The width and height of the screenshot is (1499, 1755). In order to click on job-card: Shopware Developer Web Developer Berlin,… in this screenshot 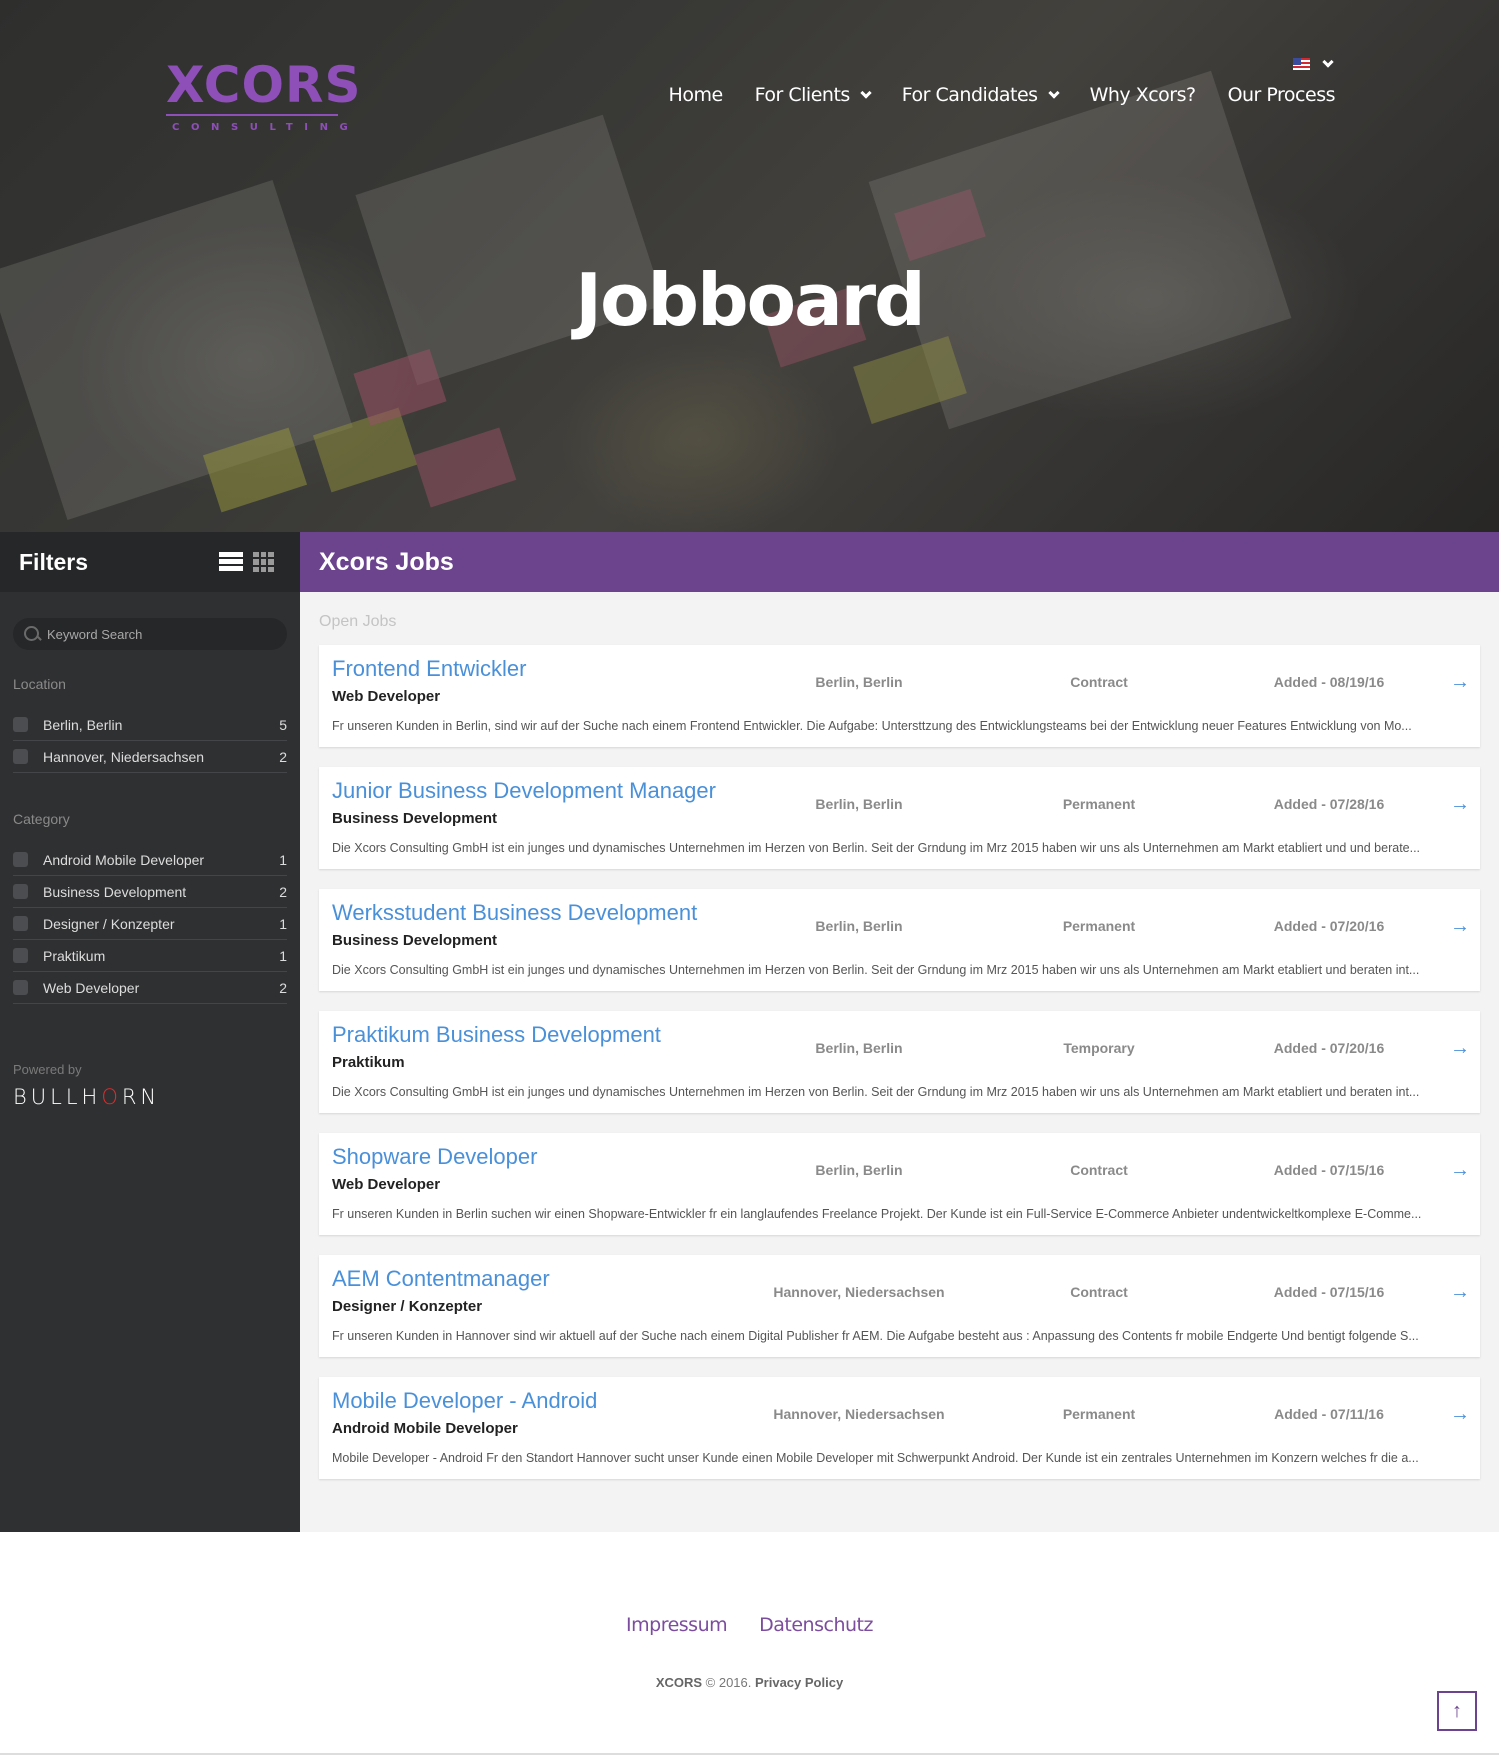, I will do `click(899, 1184)`.